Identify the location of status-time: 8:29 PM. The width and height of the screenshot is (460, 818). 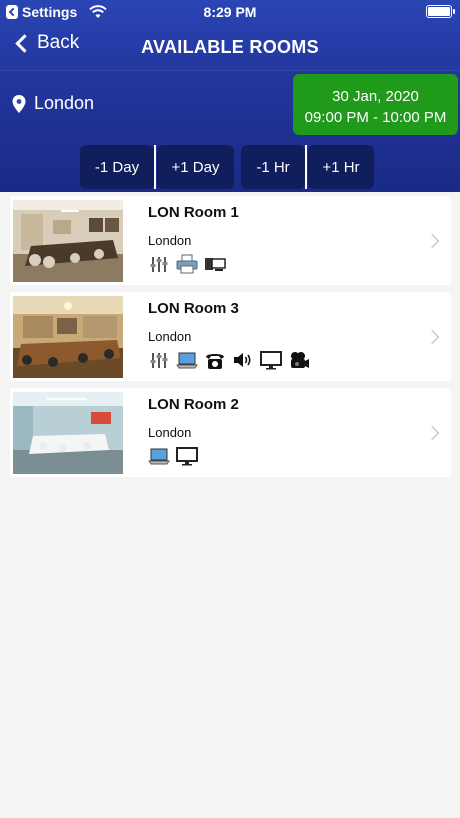
(230, 12).